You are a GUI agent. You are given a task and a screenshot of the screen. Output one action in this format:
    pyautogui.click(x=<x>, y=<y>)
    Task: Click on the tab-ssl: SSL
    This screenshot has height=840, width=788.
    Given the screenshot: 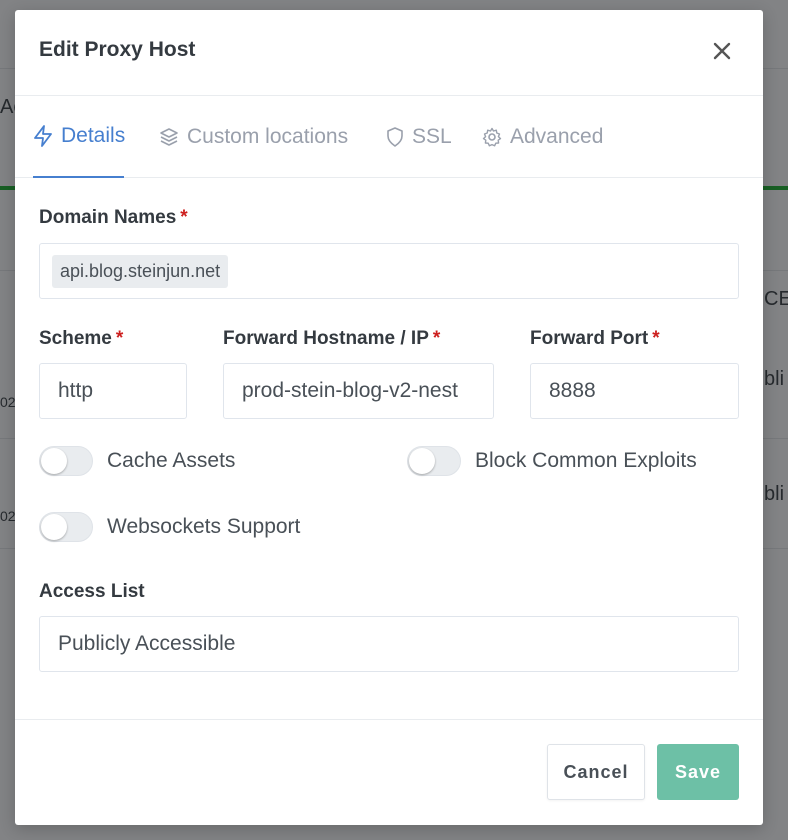 What is the action you would take?
    pyautogui.click(x=419, y=137)
    